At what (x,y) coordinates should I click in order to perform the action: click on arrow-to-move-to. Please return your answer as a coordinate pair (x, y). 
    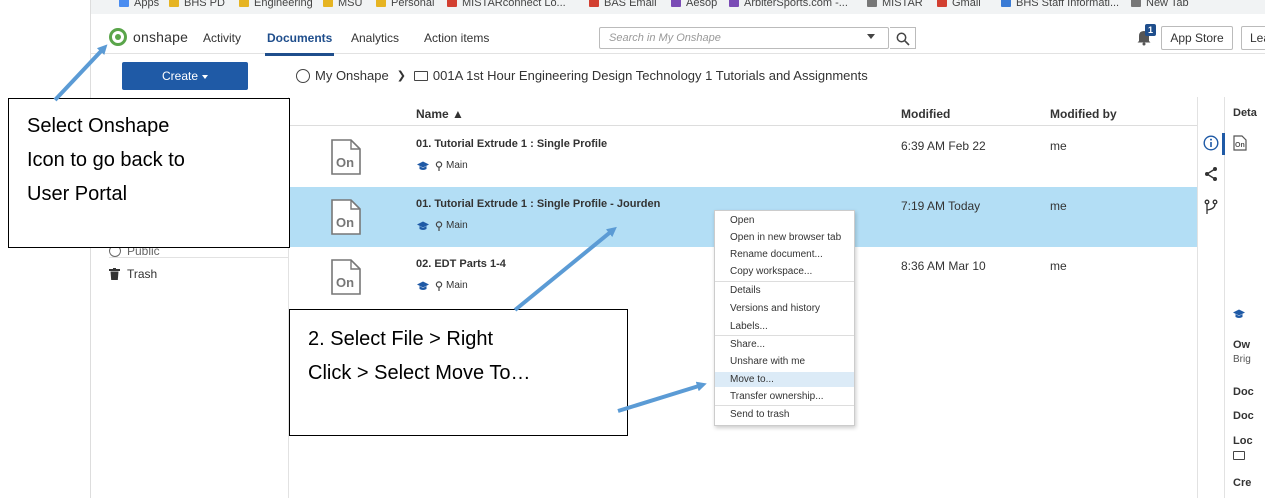
    Looking at the image, I should click on (662, 397).